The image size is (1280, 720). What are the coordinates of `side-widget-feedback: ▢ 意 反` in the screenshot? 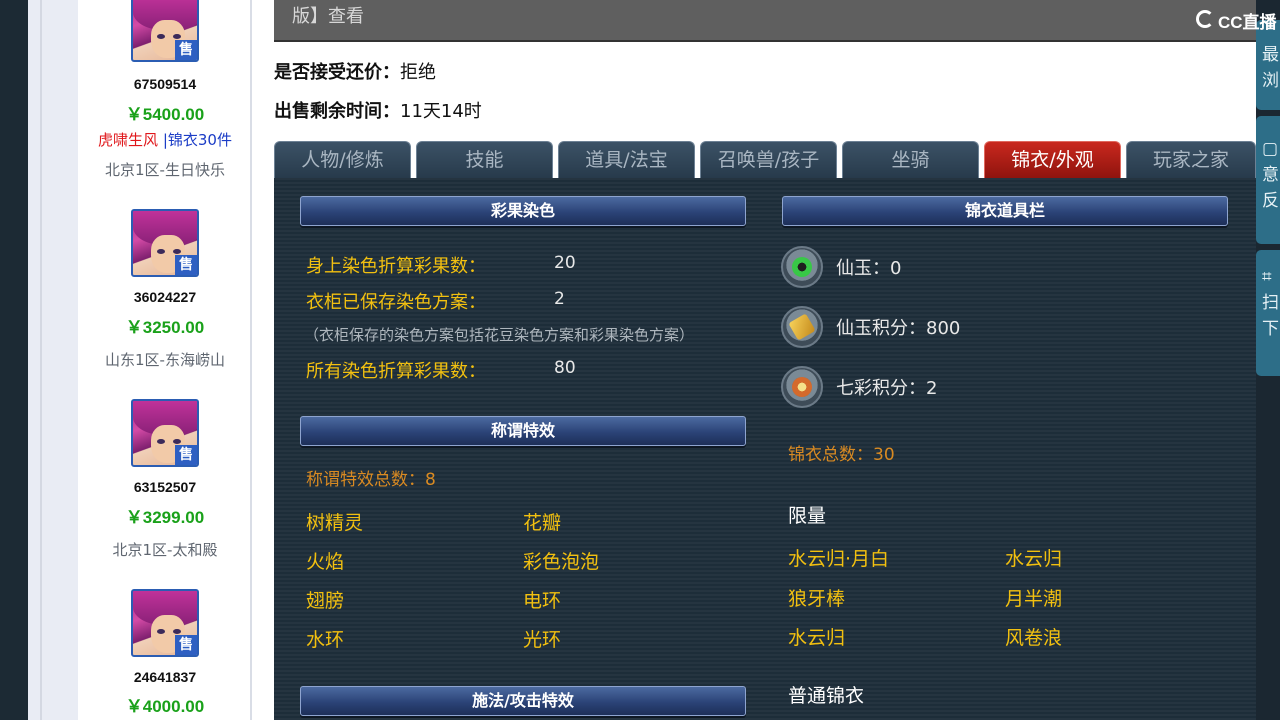 It's located at (1268, 180).